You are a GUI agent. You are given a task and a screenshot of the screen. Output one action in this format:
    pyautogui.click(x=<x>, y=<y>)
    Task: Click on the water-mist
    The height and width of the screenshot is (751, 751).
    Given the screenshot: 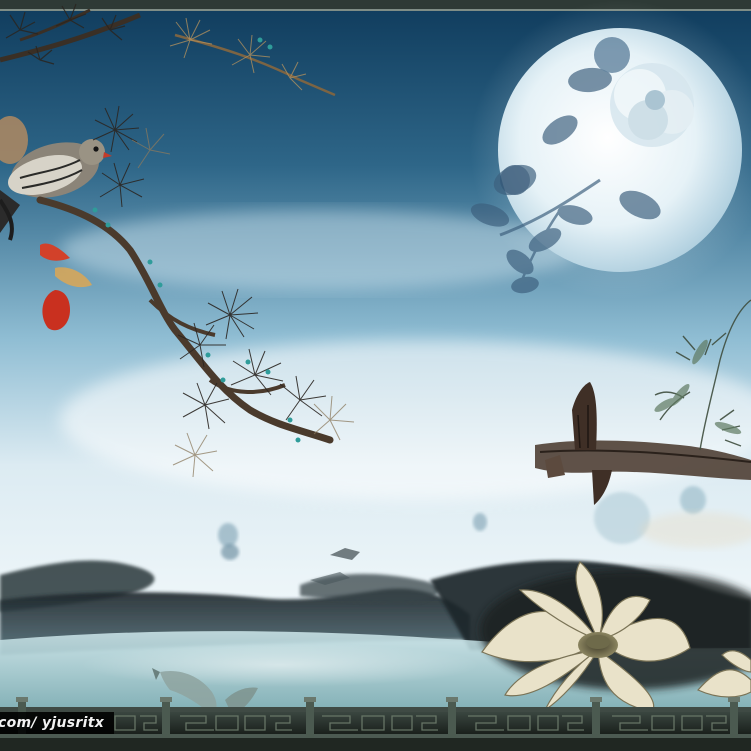 What is the action you would take?
    pyautogui.click(x=280, y=665)
    